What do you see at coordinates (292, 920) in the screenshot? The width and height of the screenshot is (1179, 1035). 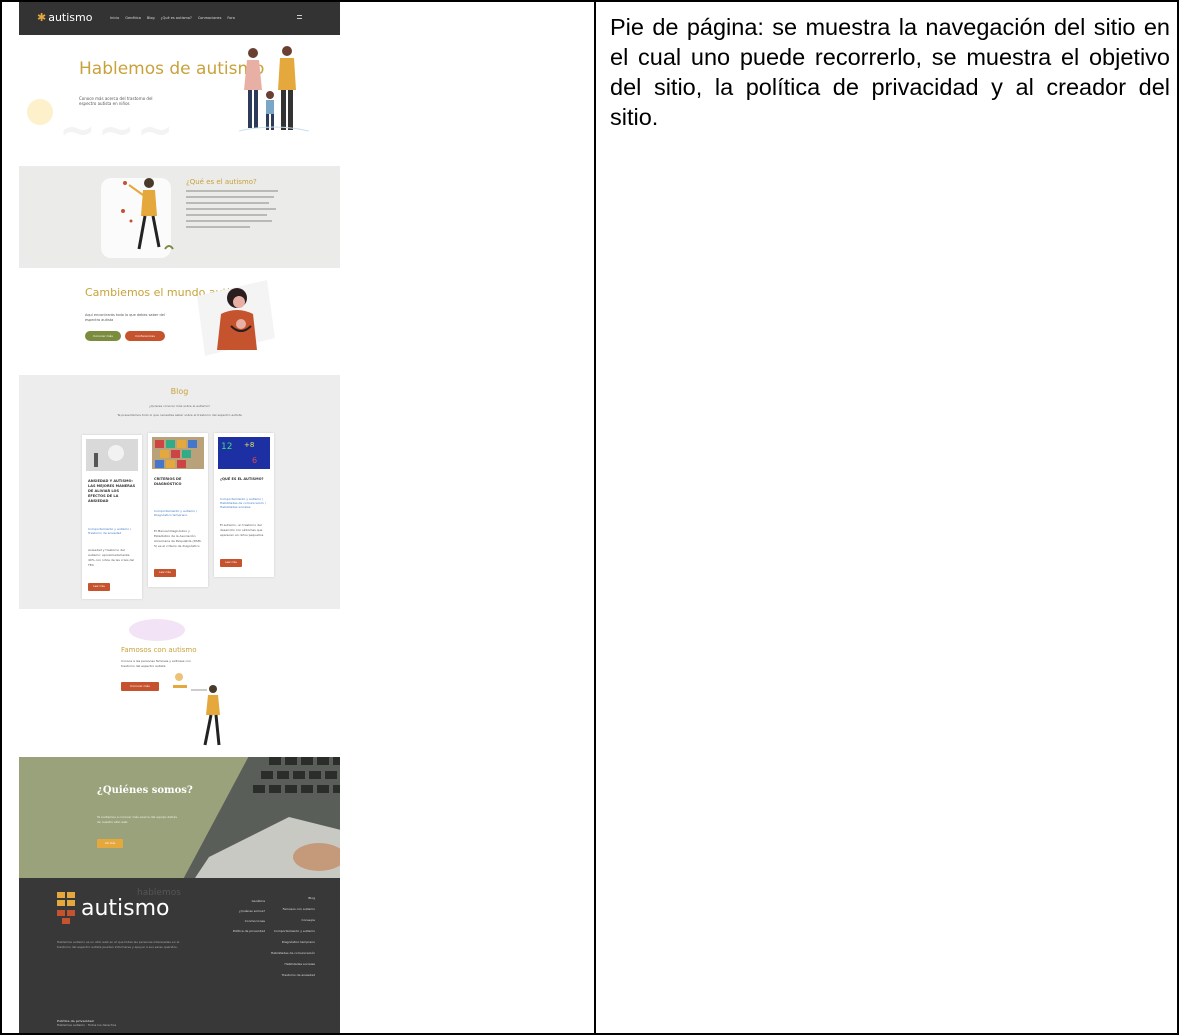 I see `footer-link: Consejos` at bounding box center [292, 920].